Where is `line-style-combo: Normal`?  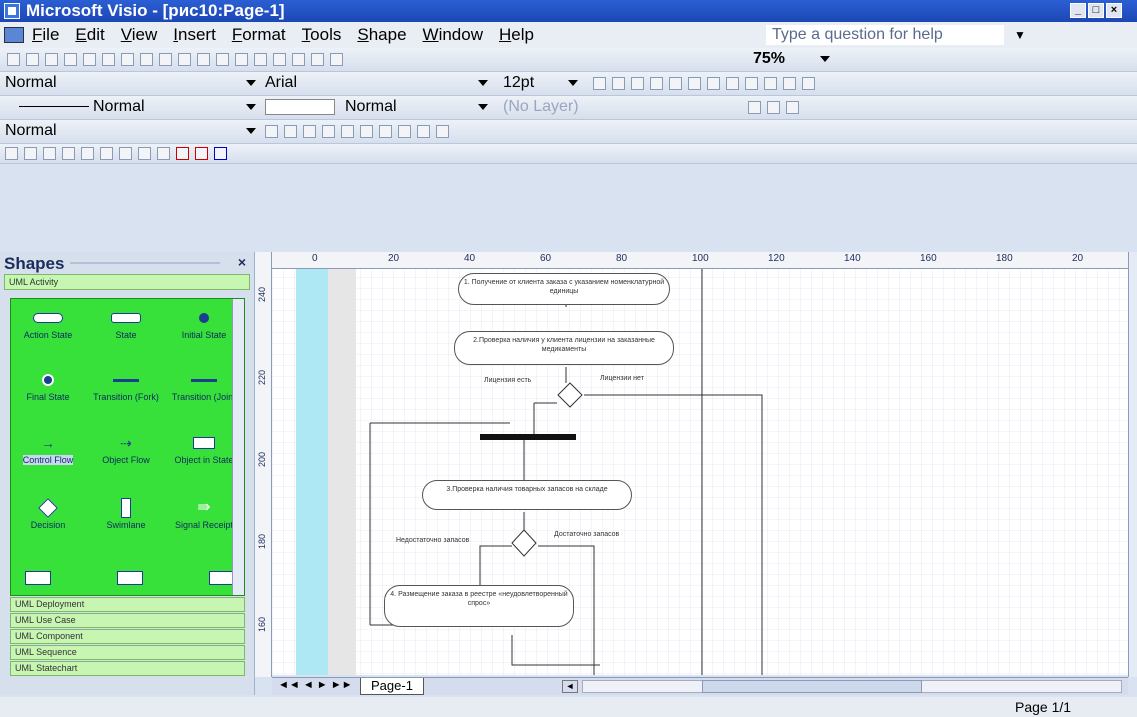 line-style-combo: Normal is located at coordinates (130, 108).